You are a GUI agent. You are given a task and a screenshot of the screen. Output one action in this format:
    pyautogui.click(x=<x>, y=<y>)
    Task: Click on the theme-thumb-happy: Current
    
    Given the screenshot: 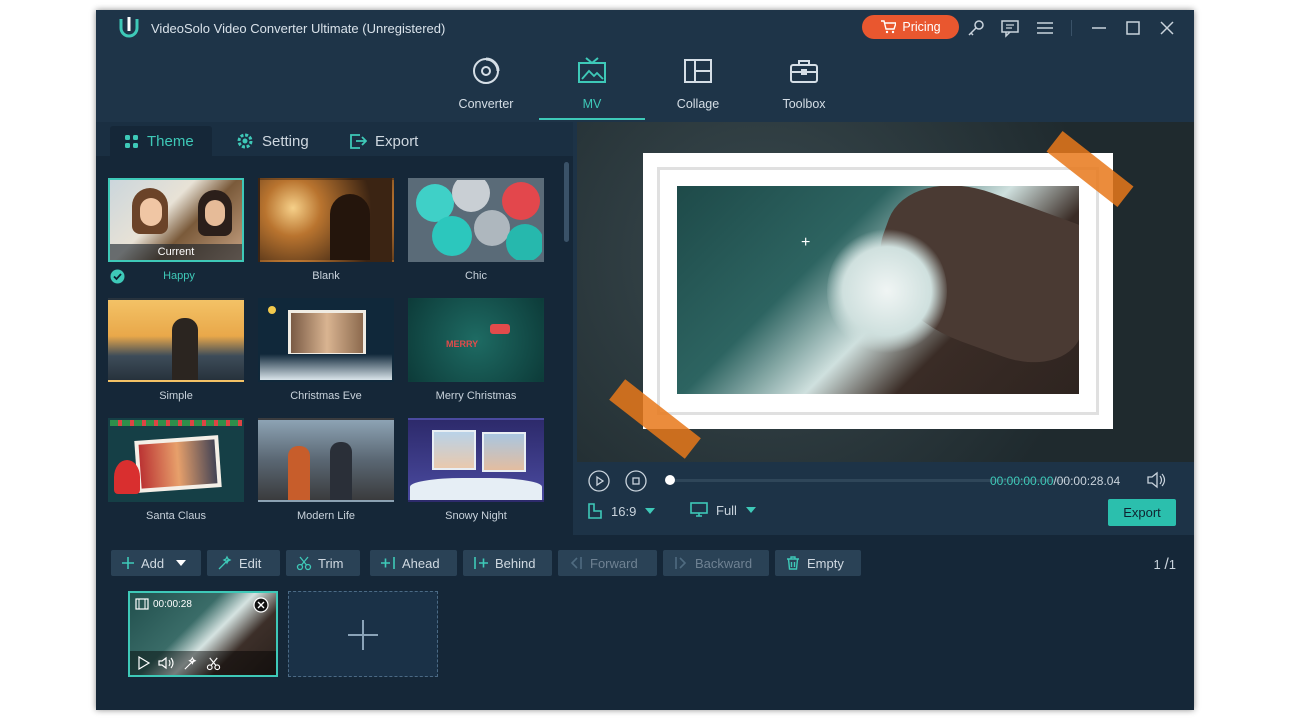 What is the action you would take?
    pyautogui.click(x=176, y=220)
    